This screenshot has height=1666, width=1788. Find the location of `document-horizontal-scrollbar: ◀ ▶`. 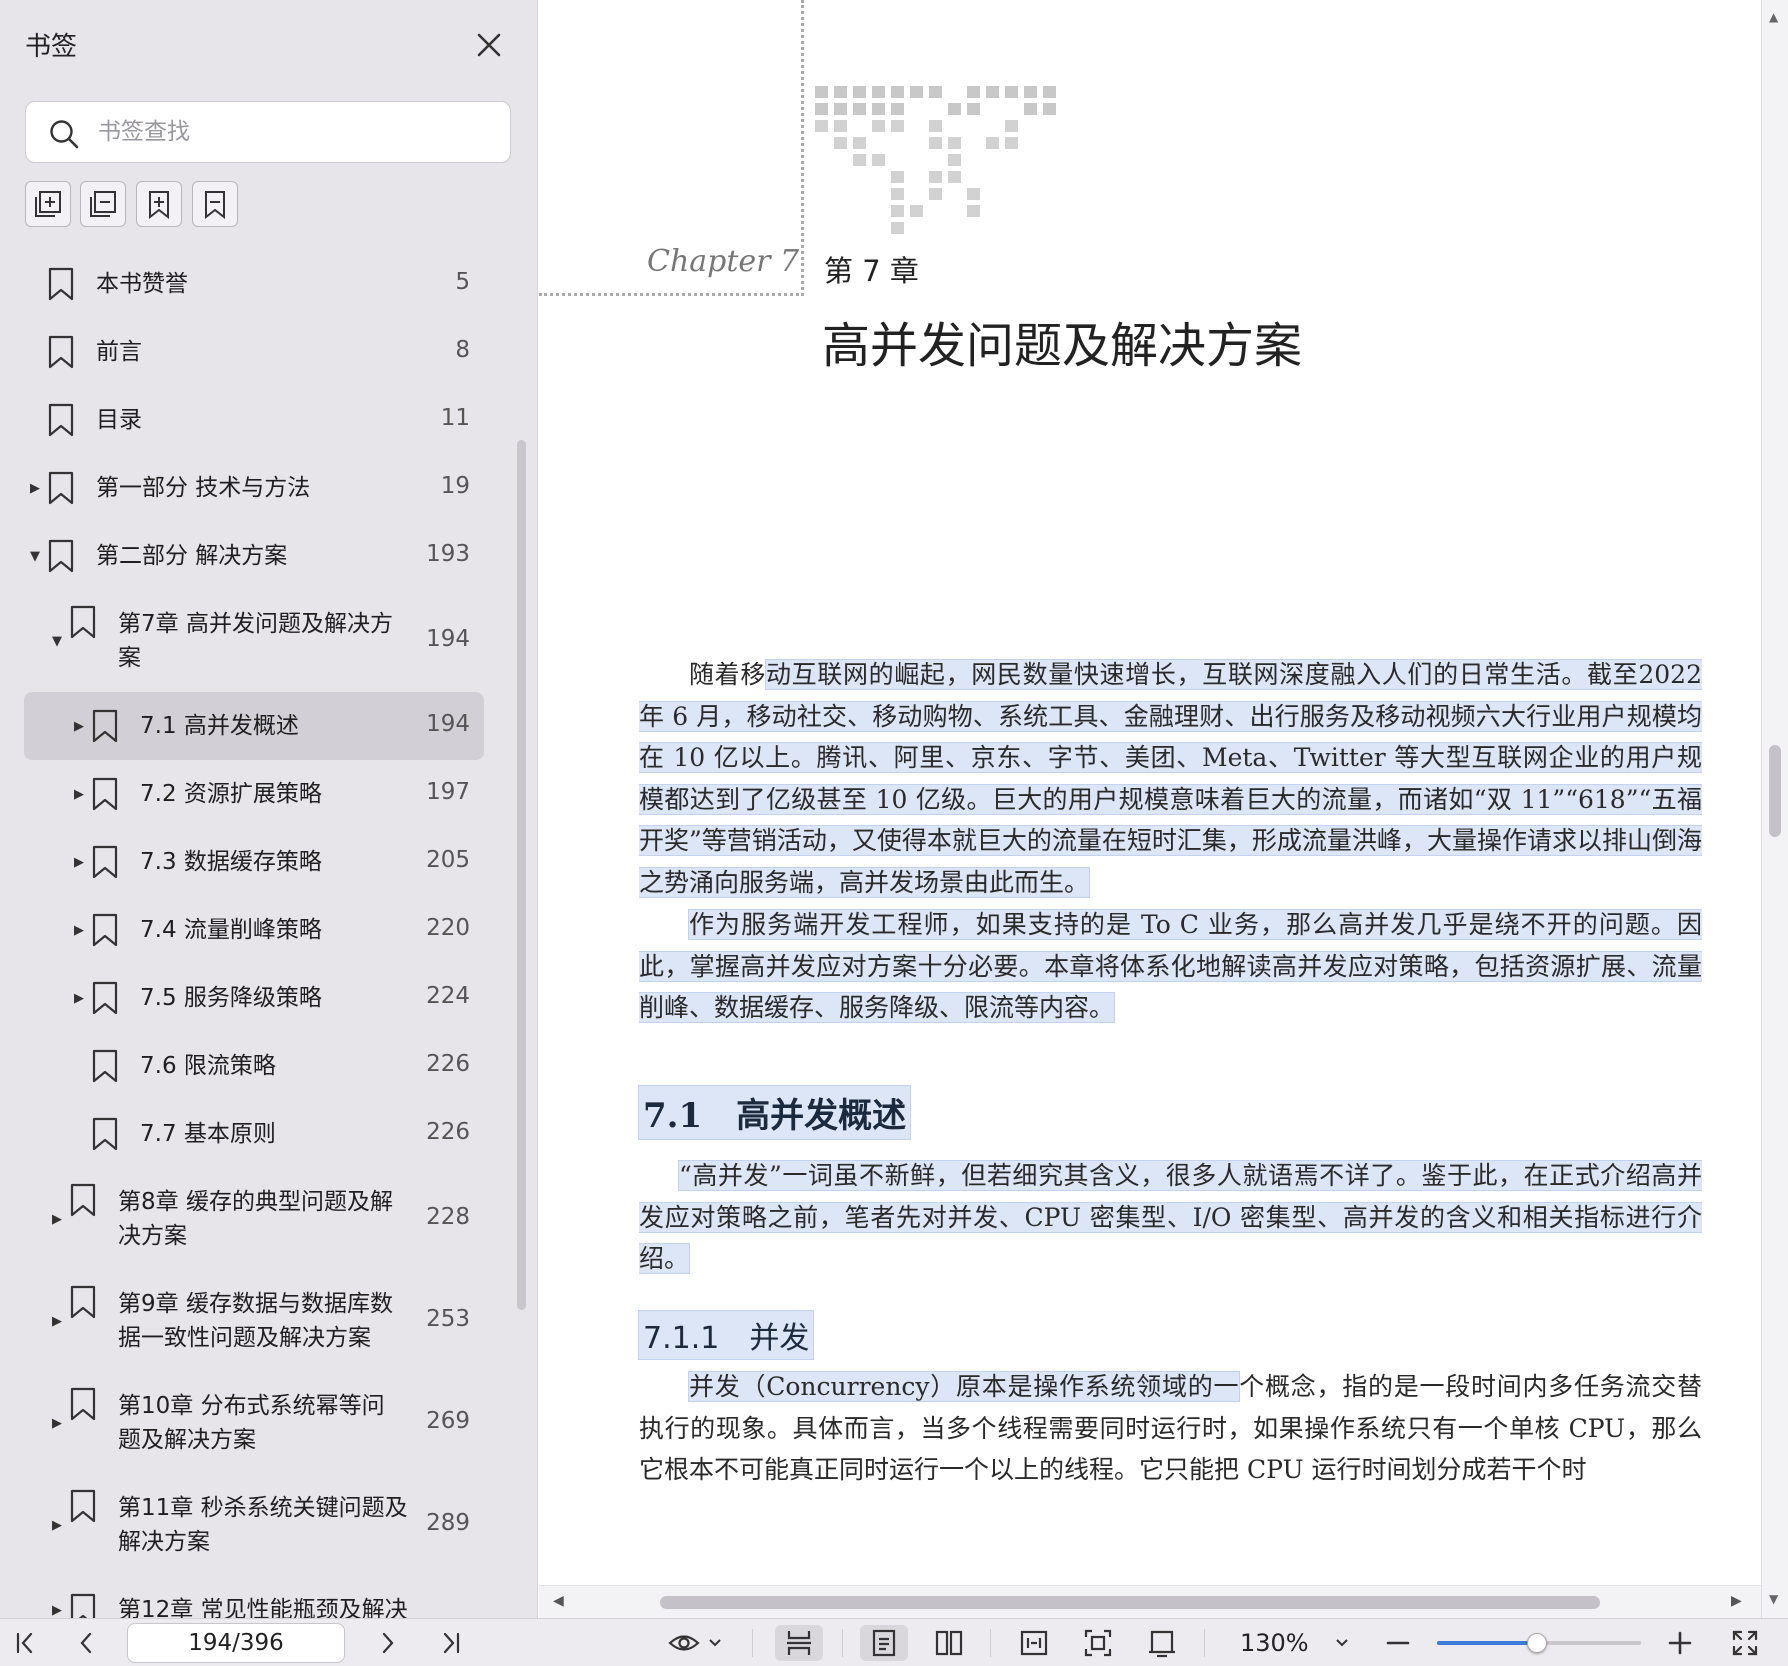

document-horizontal-scrollbar: ◀ ▶ is located at coordinates (1150, 1601).